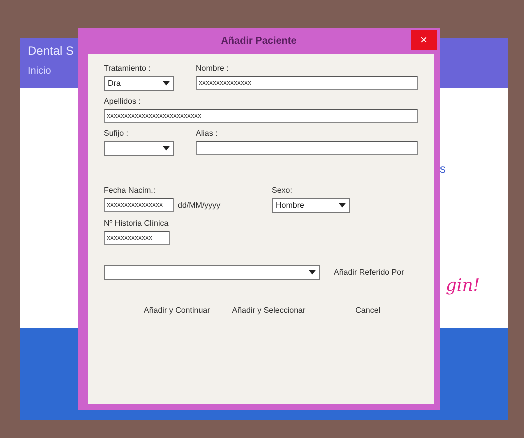 This screenshot has height=438, width=524. What do you see at coordinates (463, 286) in the screenshot?
I see `banner-text: gin!` at bounding box center [463, 286].